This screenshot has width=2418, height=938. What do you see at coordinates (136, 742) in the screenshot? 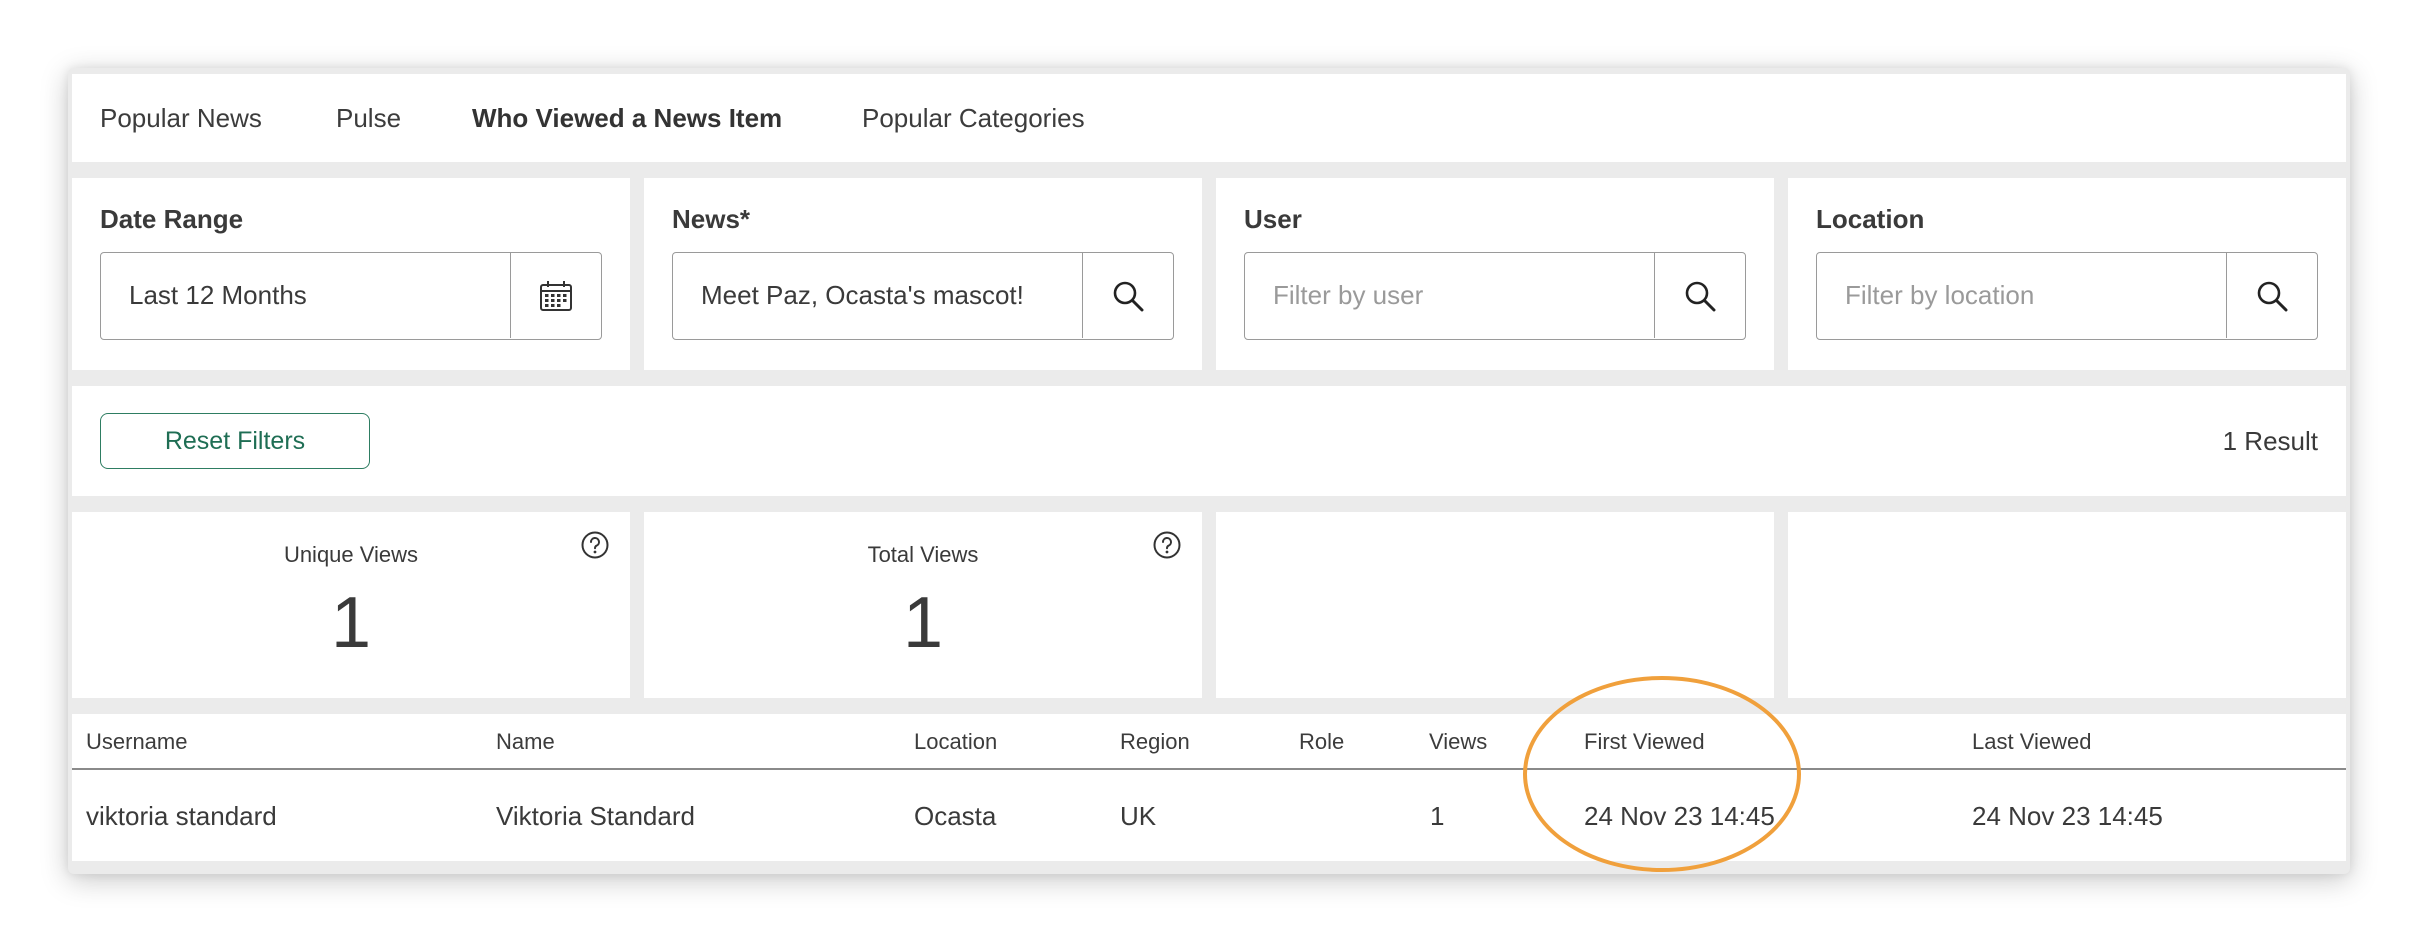
I see `col-username: Username` at bounding box center [136, 742].